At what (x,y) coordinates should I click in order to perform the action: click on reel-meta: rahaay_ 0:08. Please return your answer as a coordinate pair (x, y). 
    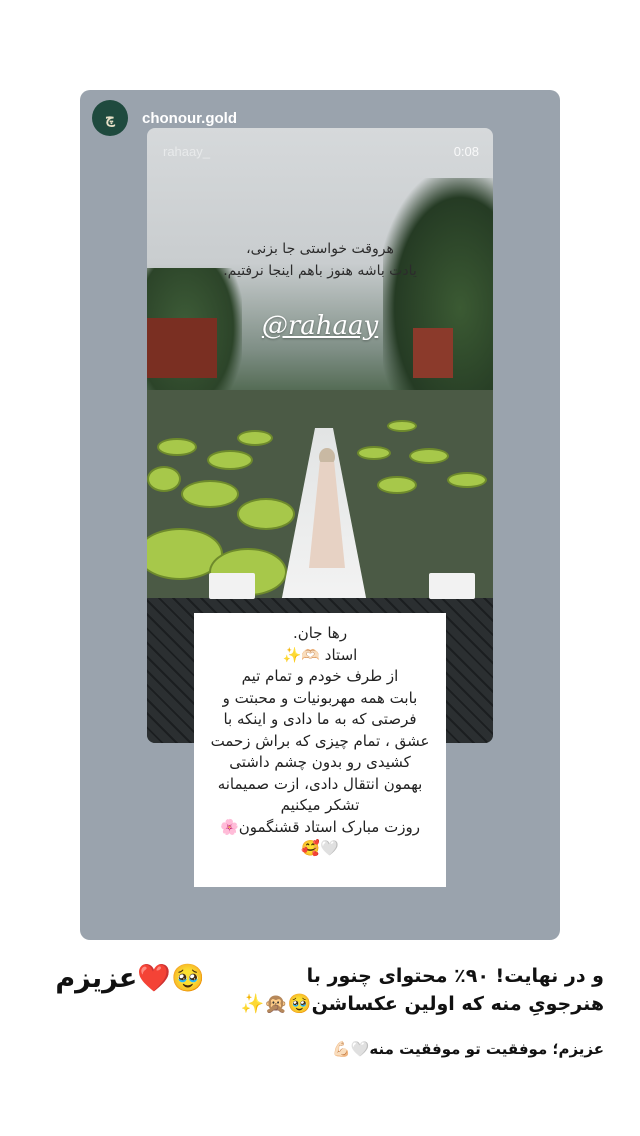
    Looking at the image, I should click on (321, 151).